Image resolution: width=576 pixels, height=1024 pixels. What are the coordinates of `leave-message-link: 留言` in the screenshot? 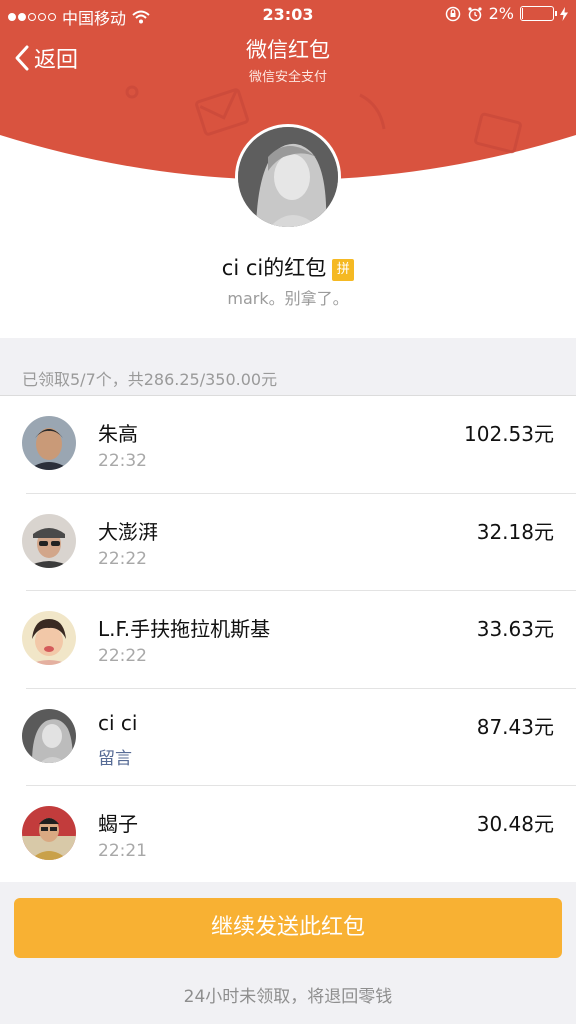 It's located at (115, 756).